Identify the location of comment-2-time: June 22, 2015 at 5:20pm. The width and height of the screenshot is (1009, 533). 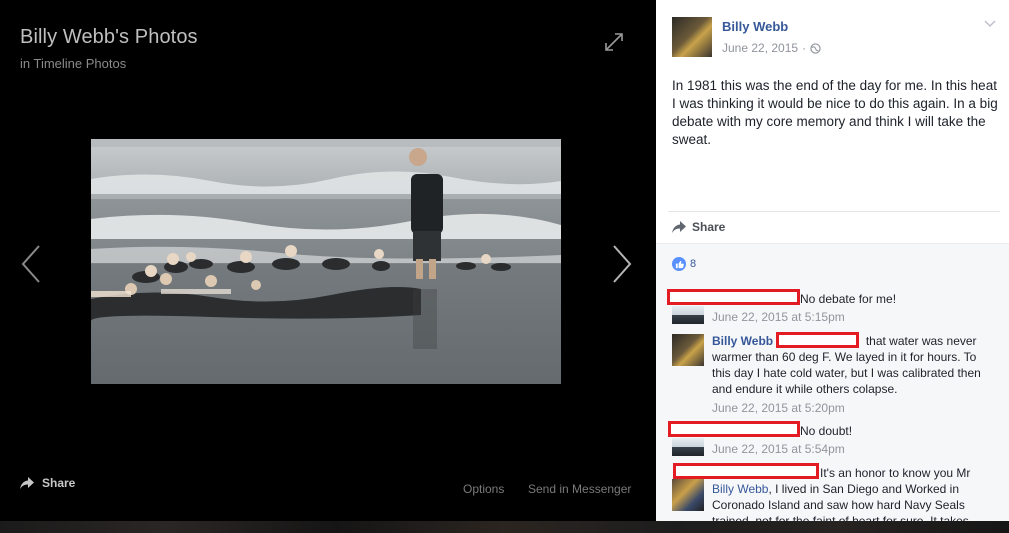
(778, 408).